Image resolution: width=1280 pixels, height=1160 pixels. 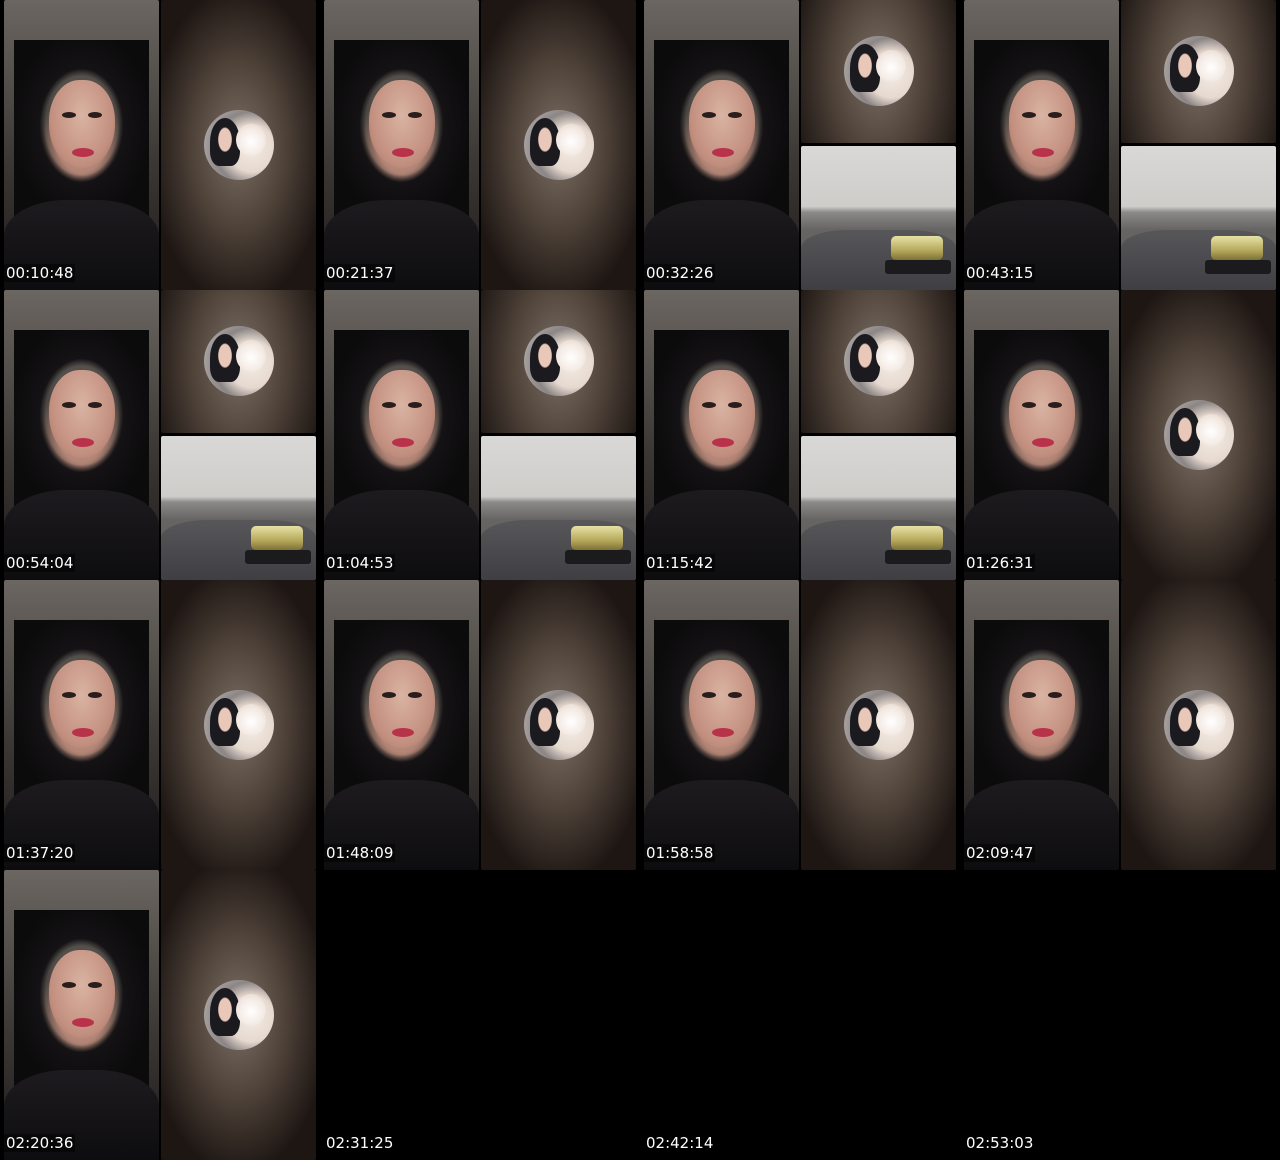 What do you see at coordinates (480, 145) in the screenshot?
I see `video-thumbnail: 00:21:37` at bounding box center [480, 145].